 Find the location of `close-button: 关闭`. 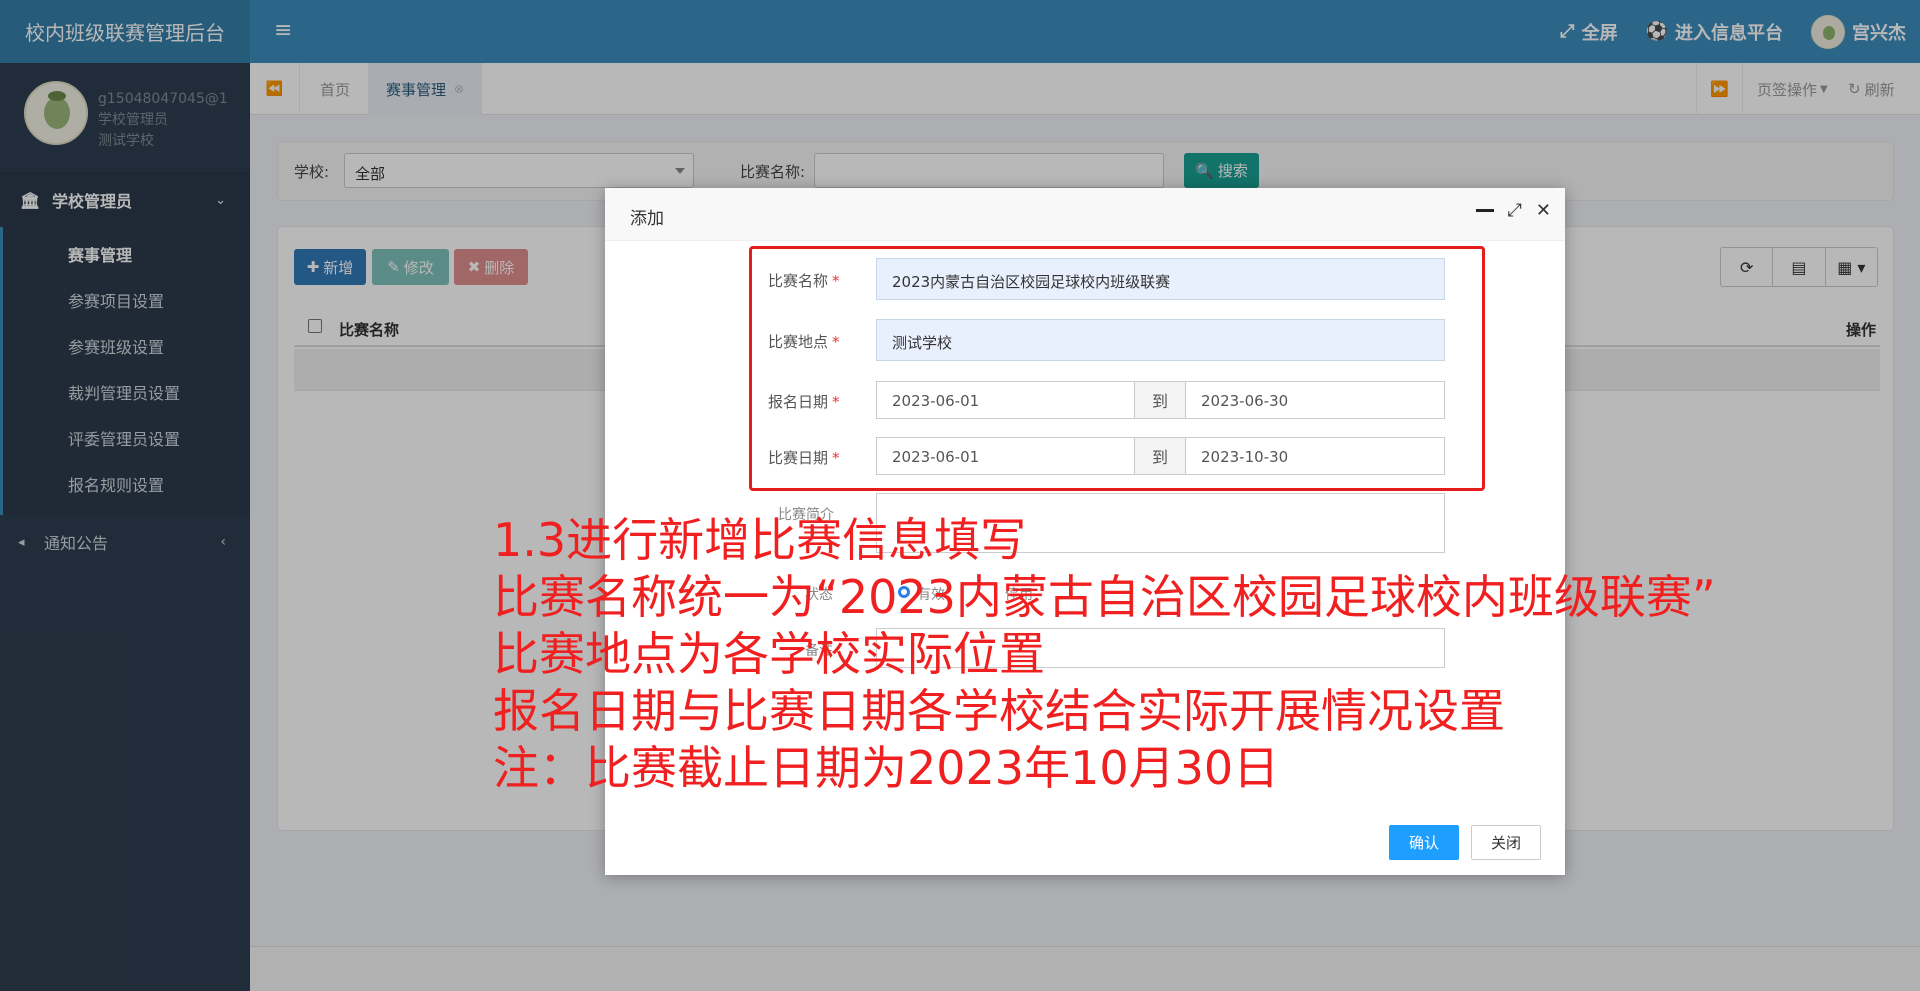

close-button: 关闭 is located at coordinates (1506, 842).